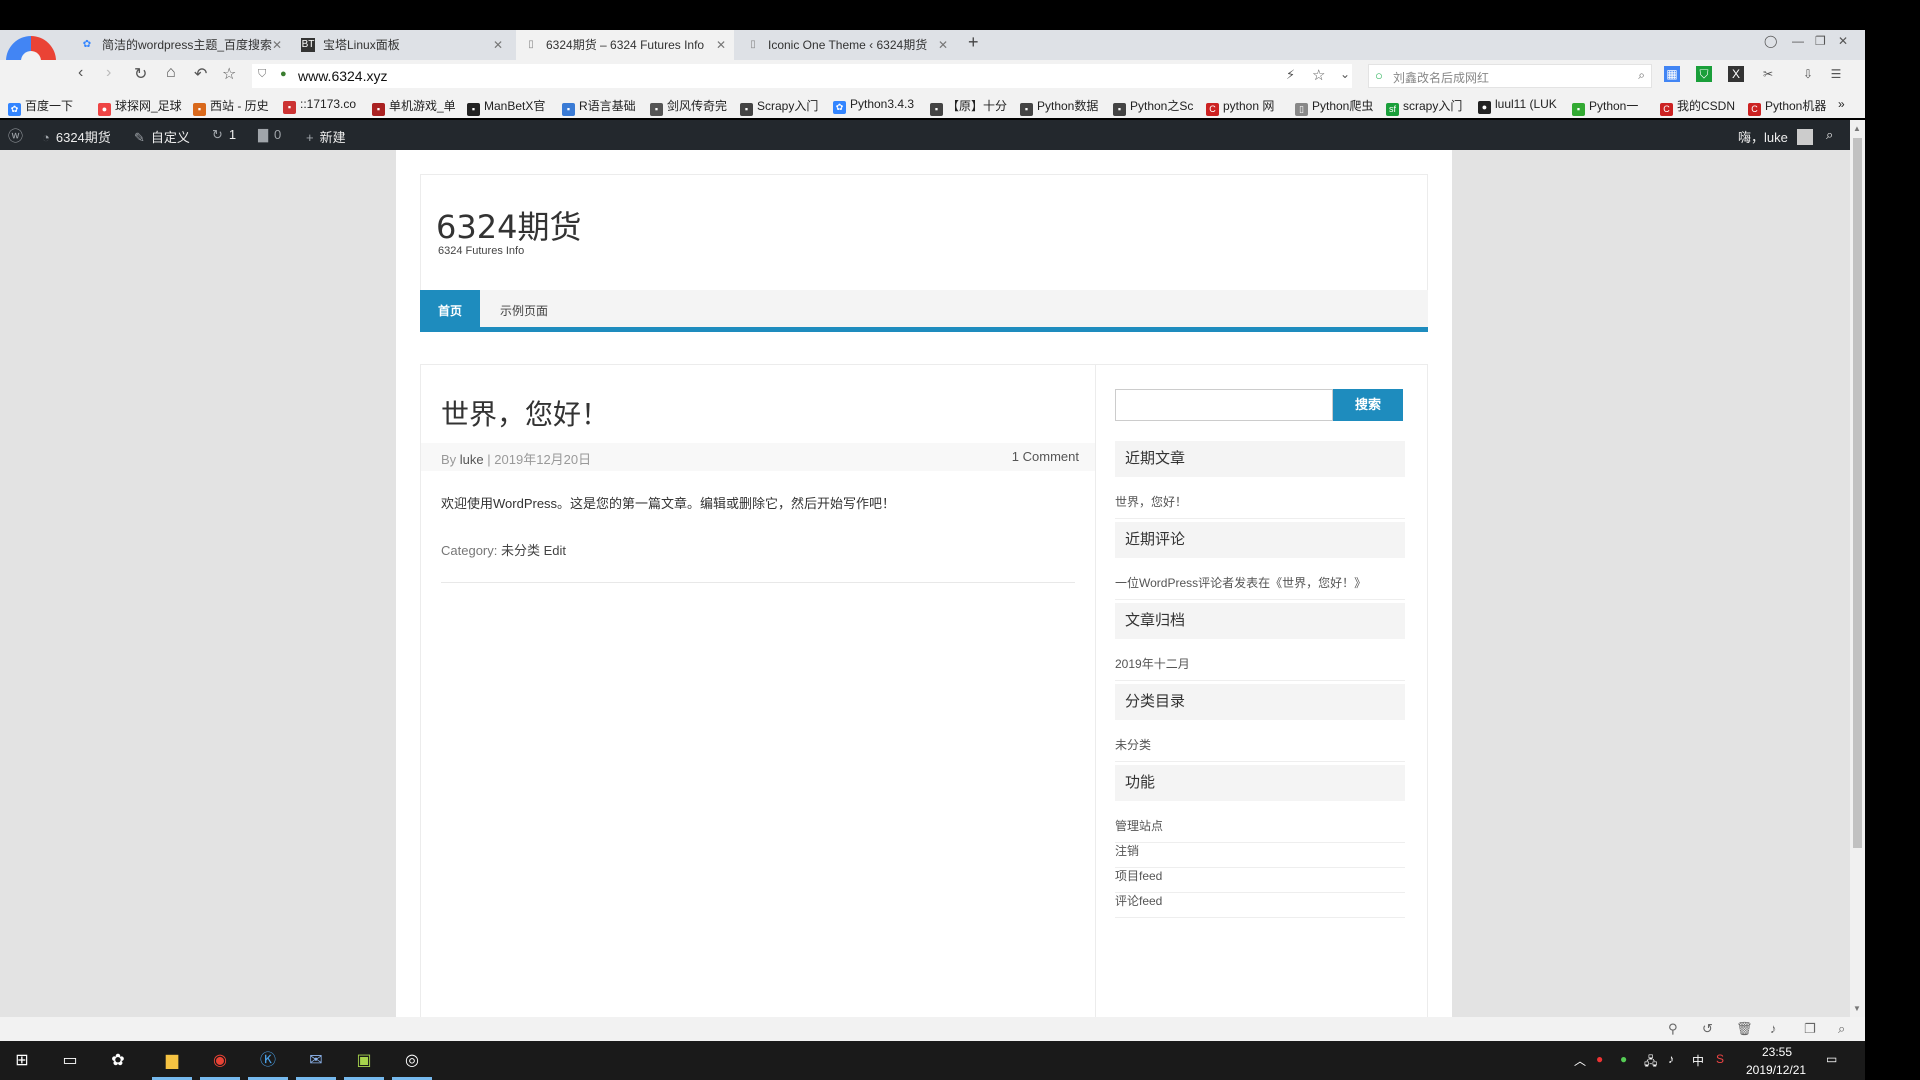 This screenshot has width=1920, height=1080. Describe the element at coordinates (1260, 855) in the screenshot. I see `widget-link: 注销` at that location.